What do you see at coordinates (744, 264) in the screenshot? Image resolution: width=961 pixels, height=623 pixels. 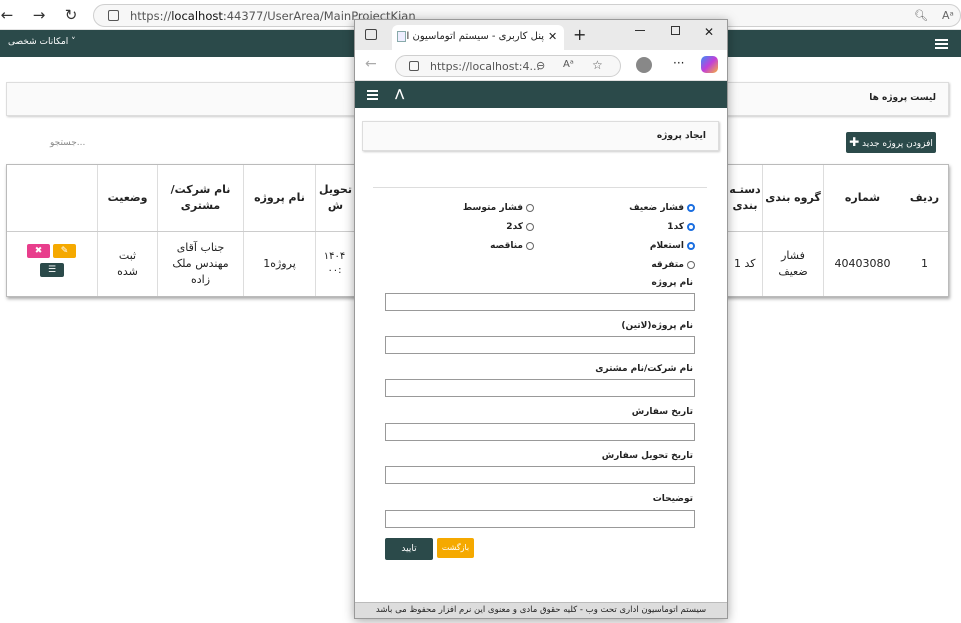 I see `cell-category: کد 1` at bounding box center [744, 264].